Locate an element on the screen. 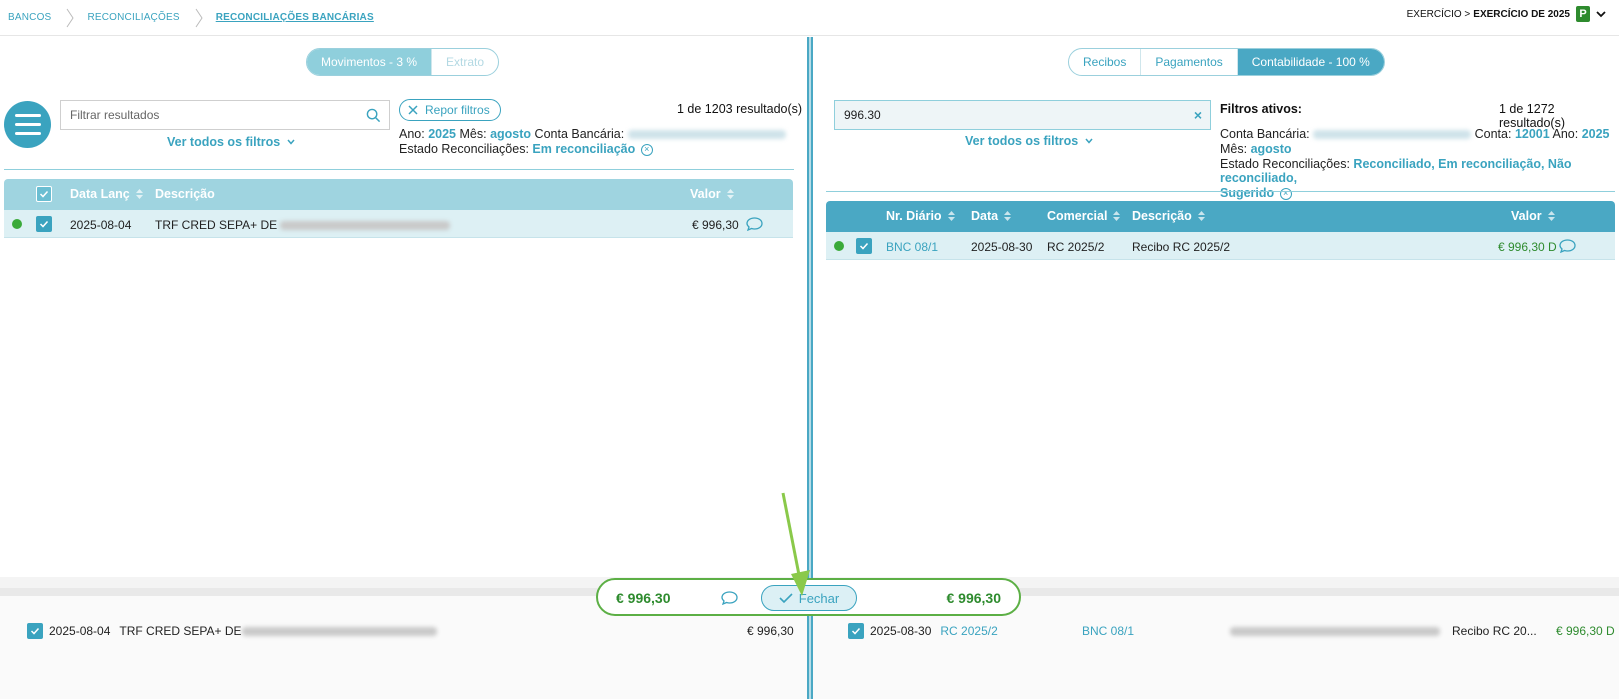 This screenshot has height=699, width=1619. menu-button is located at coordinates (27, 124).